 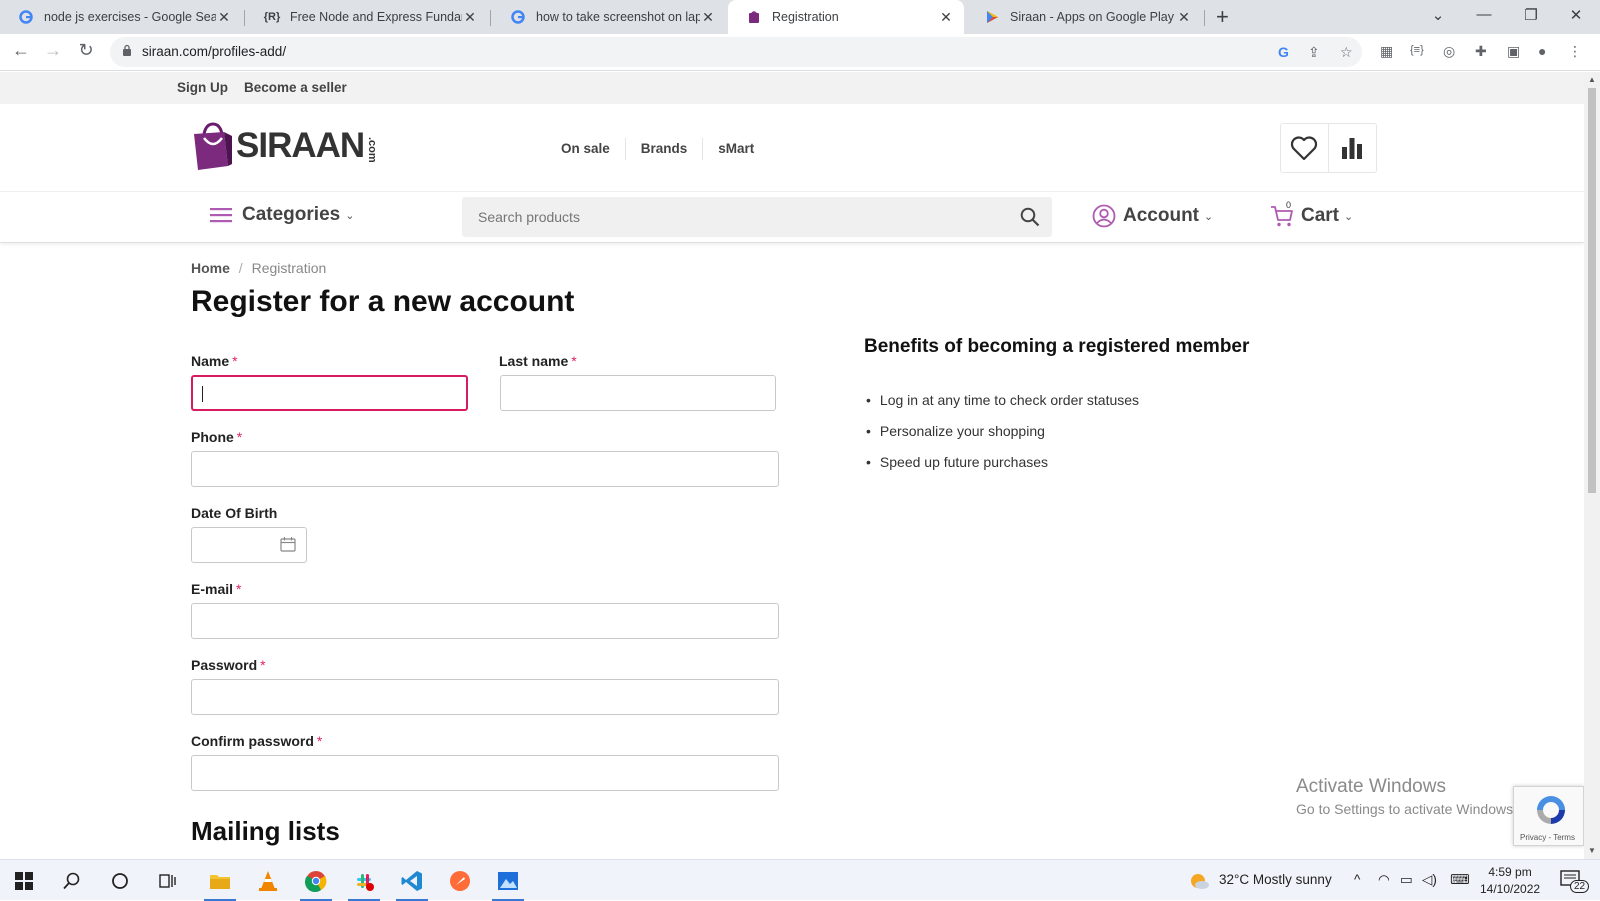 I want to click on scroll-down-icon: ▼, so click(x=1592, y=850).